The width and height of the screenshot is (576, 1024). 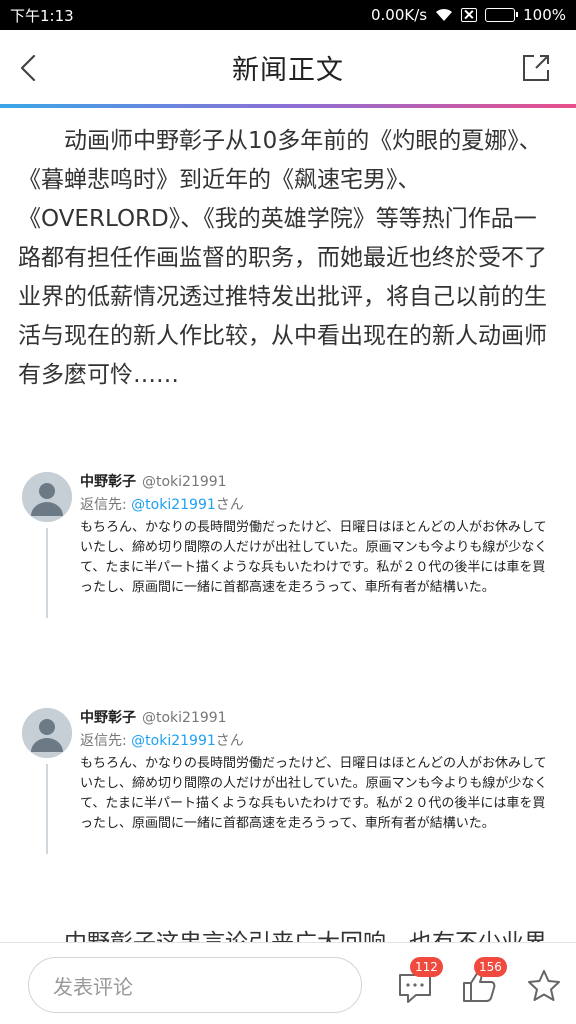 I want to click on network-speed: 0.00K/s, so click(x=399, y=15).